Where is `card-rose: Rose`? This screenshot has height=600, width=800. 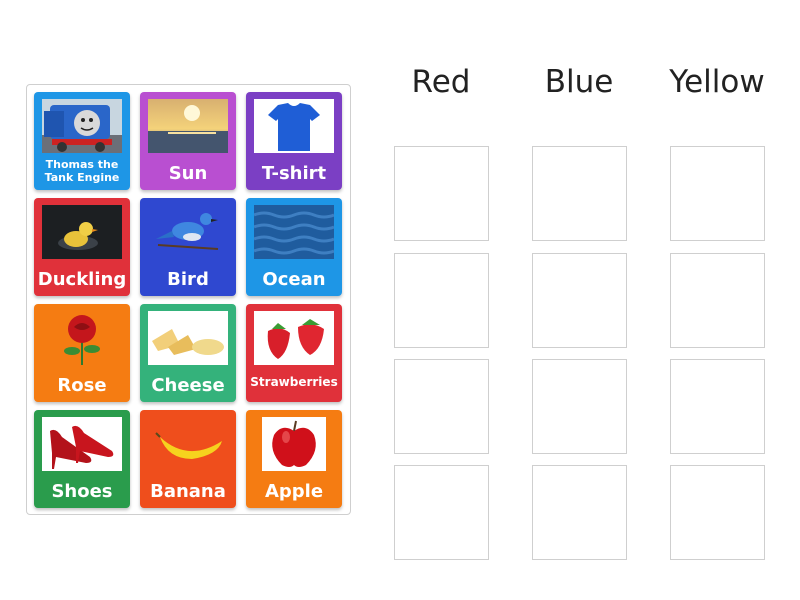
card-rose: Rose is located at coordinates (82, 353).